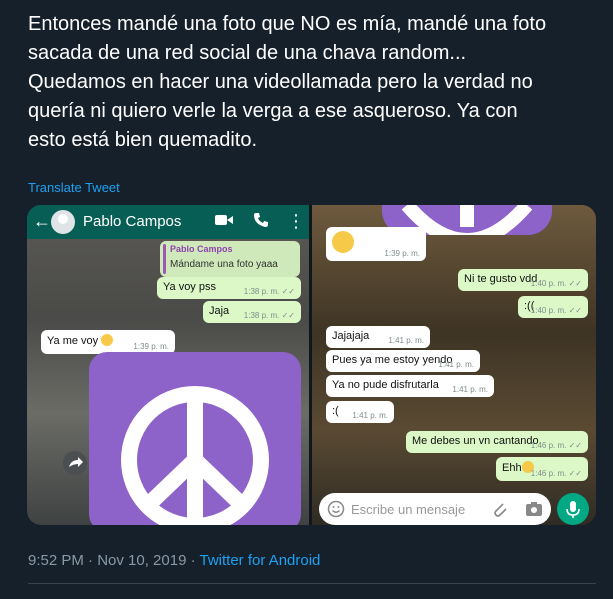 The width and height of the screenshot is (613, 599). Describe the element at coordinates (296, 221) in the screenshot. I see `more-options-icon: ⋮` at that location.